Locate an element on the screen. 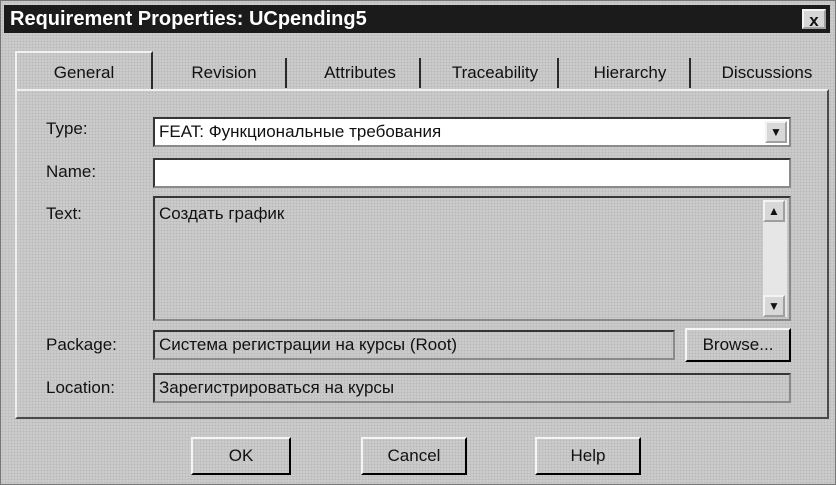  type-label: Type: is located at coordinates (67, 128).